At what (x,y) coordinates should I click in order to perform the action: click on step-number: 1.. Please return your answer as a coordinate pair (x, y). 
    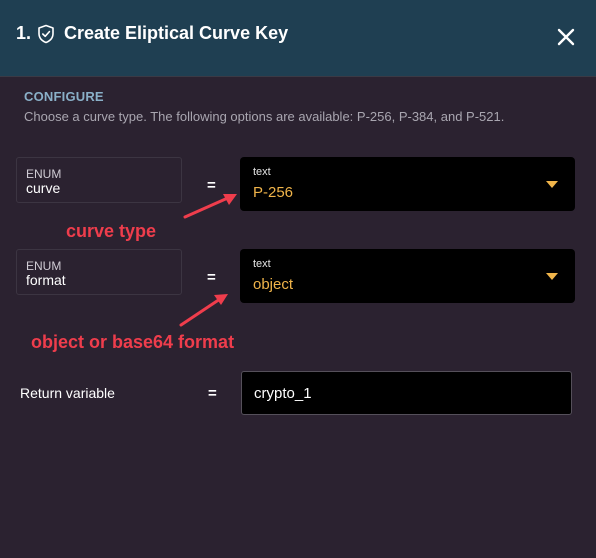
    Looking at the image, I should click on (24, 33).